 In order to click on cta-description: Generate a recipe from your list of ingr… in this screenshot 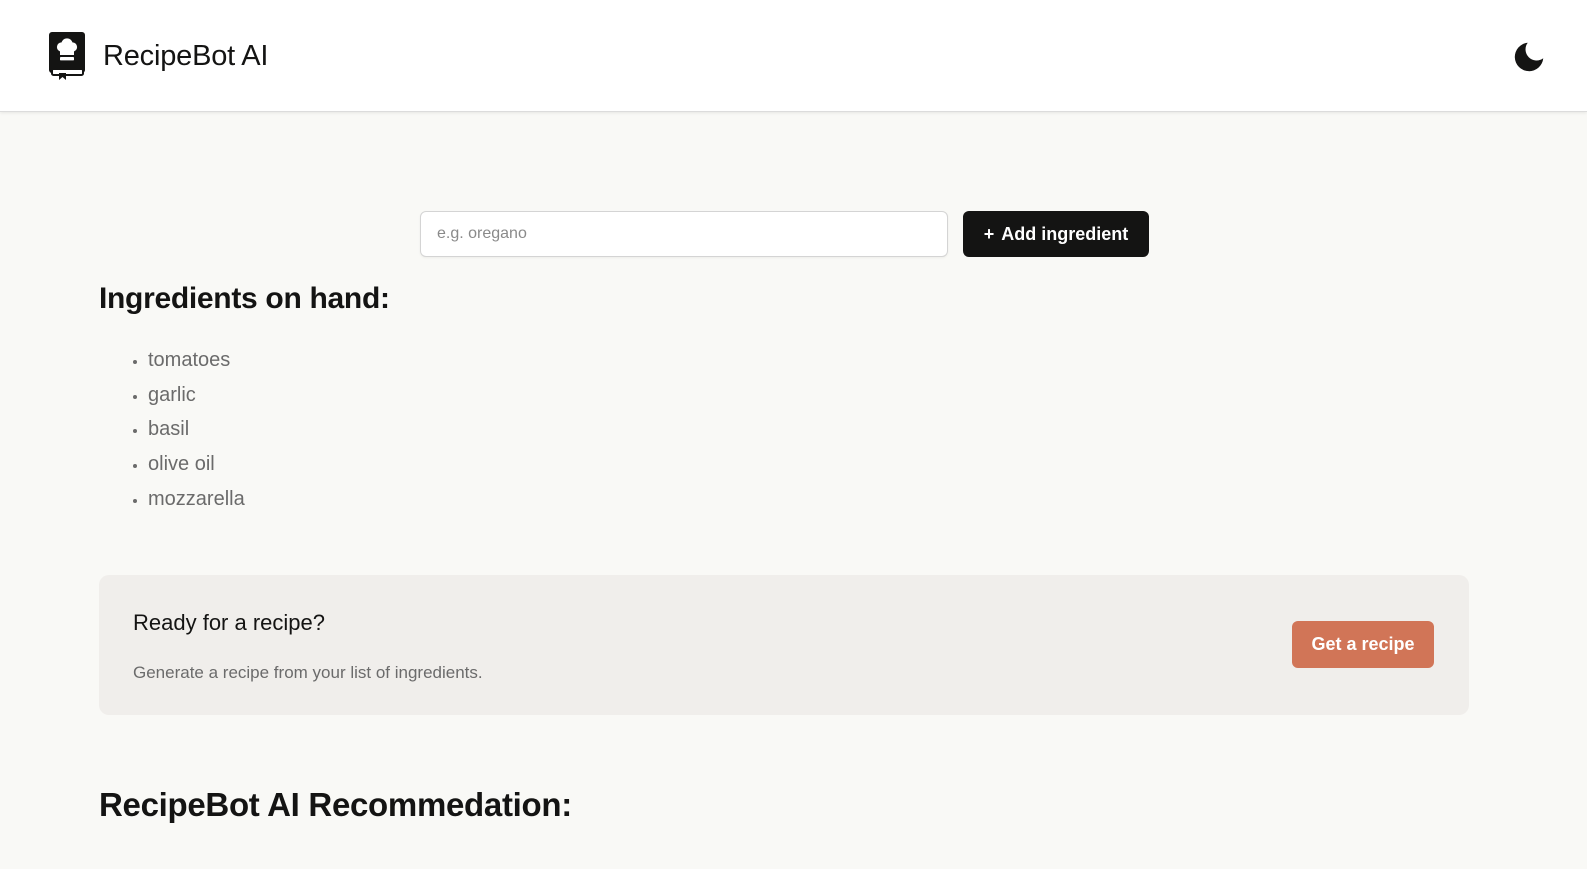, I will do `click(308, 672)`.